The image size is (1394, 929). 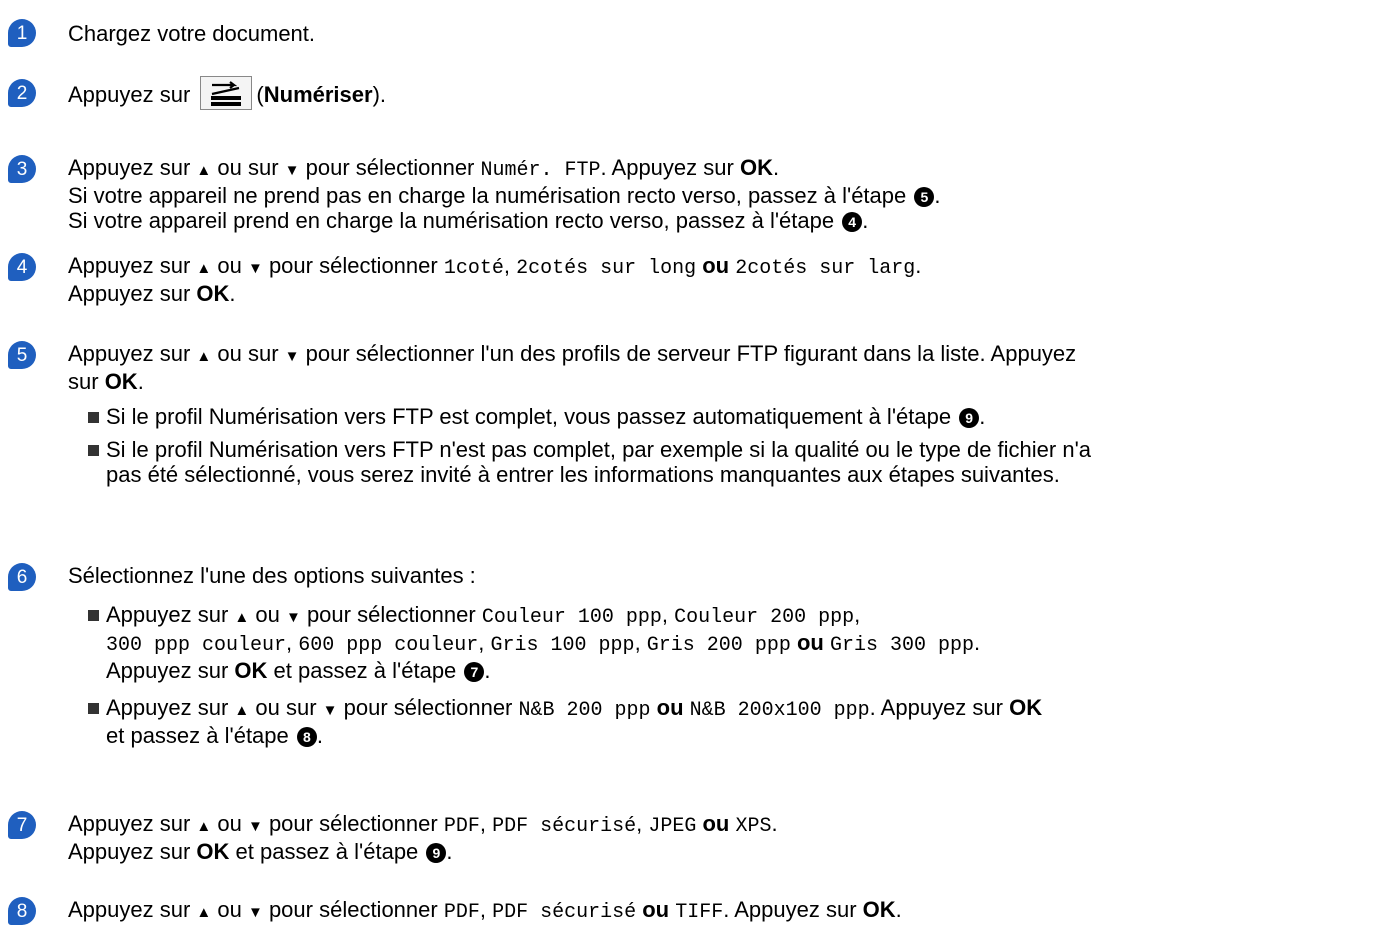 What do you see at coordinates (306, 737) in the screenshot?
I see `step-ref-badge: 8` at bounding box center [306, 737].